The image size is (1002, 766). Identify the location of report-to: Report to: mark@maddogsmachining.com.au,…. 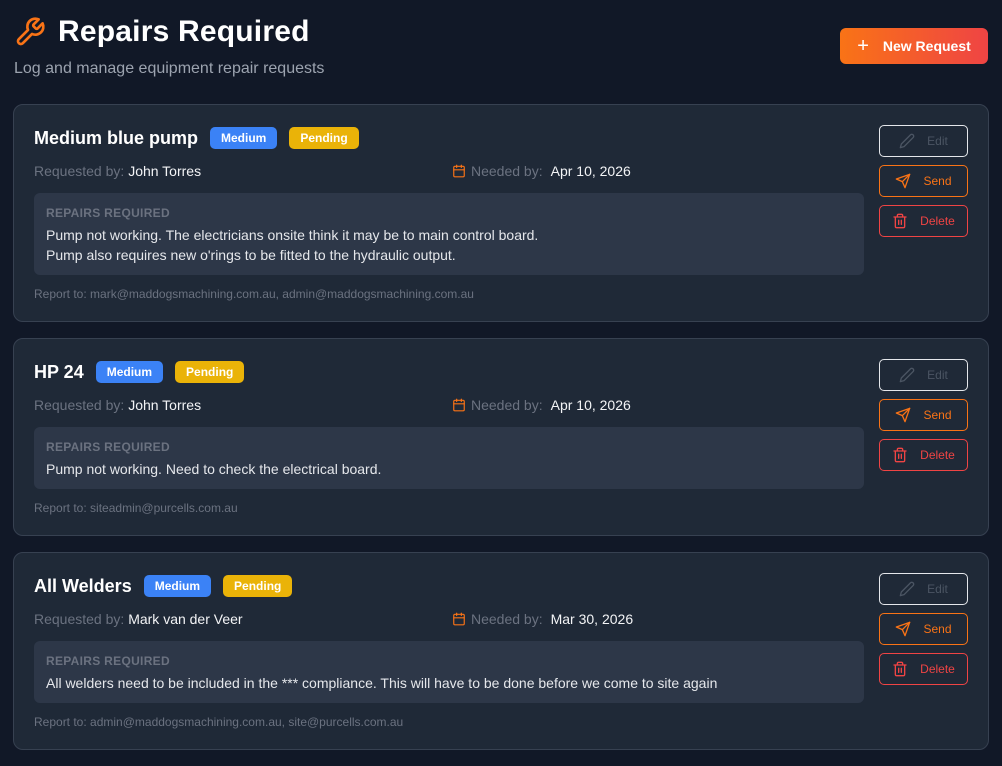
(254, 294).